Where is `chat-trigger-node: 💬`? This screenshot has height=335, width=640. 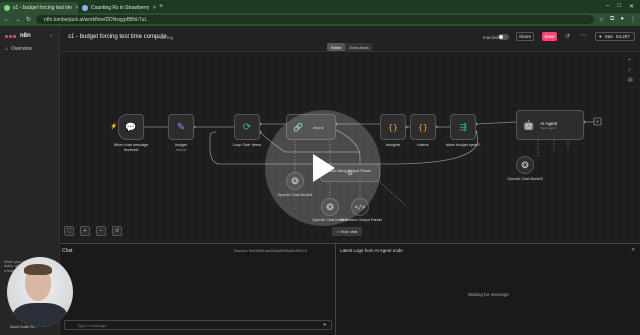 chat-trigger-node: 💬 is located at coordinates (131, 127).